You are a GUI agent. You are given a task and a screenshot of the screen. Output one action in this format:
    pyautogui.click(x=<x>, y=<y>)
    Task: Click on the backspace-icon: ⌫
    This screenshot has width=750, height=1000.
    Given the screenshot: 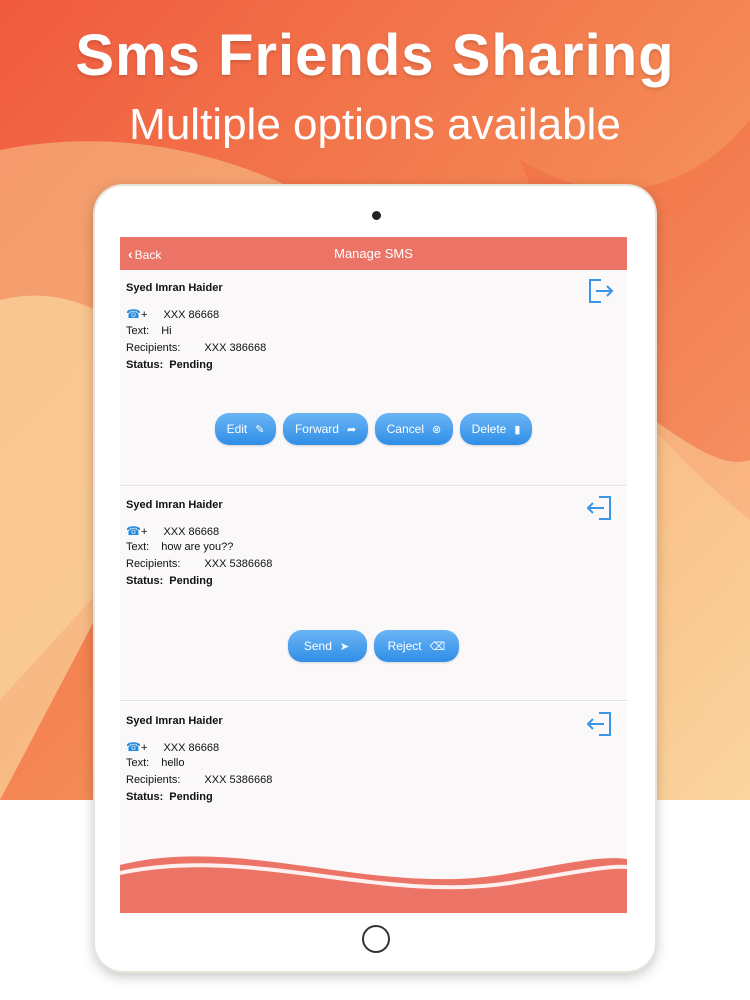 What is the action you would take?
    pyautogui.click(x=437, y=647)
    